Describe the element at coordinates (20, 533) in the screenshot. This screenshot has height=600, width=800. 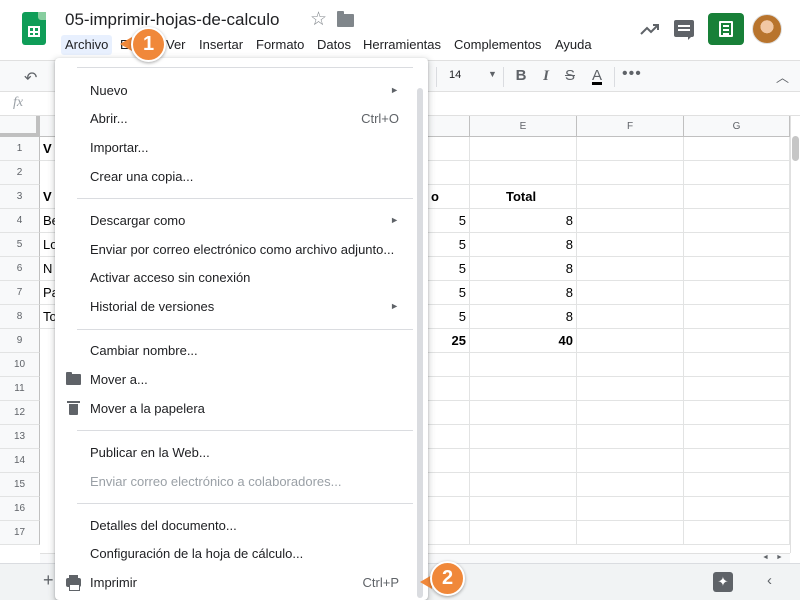
I see `row-header: 17` at that location.